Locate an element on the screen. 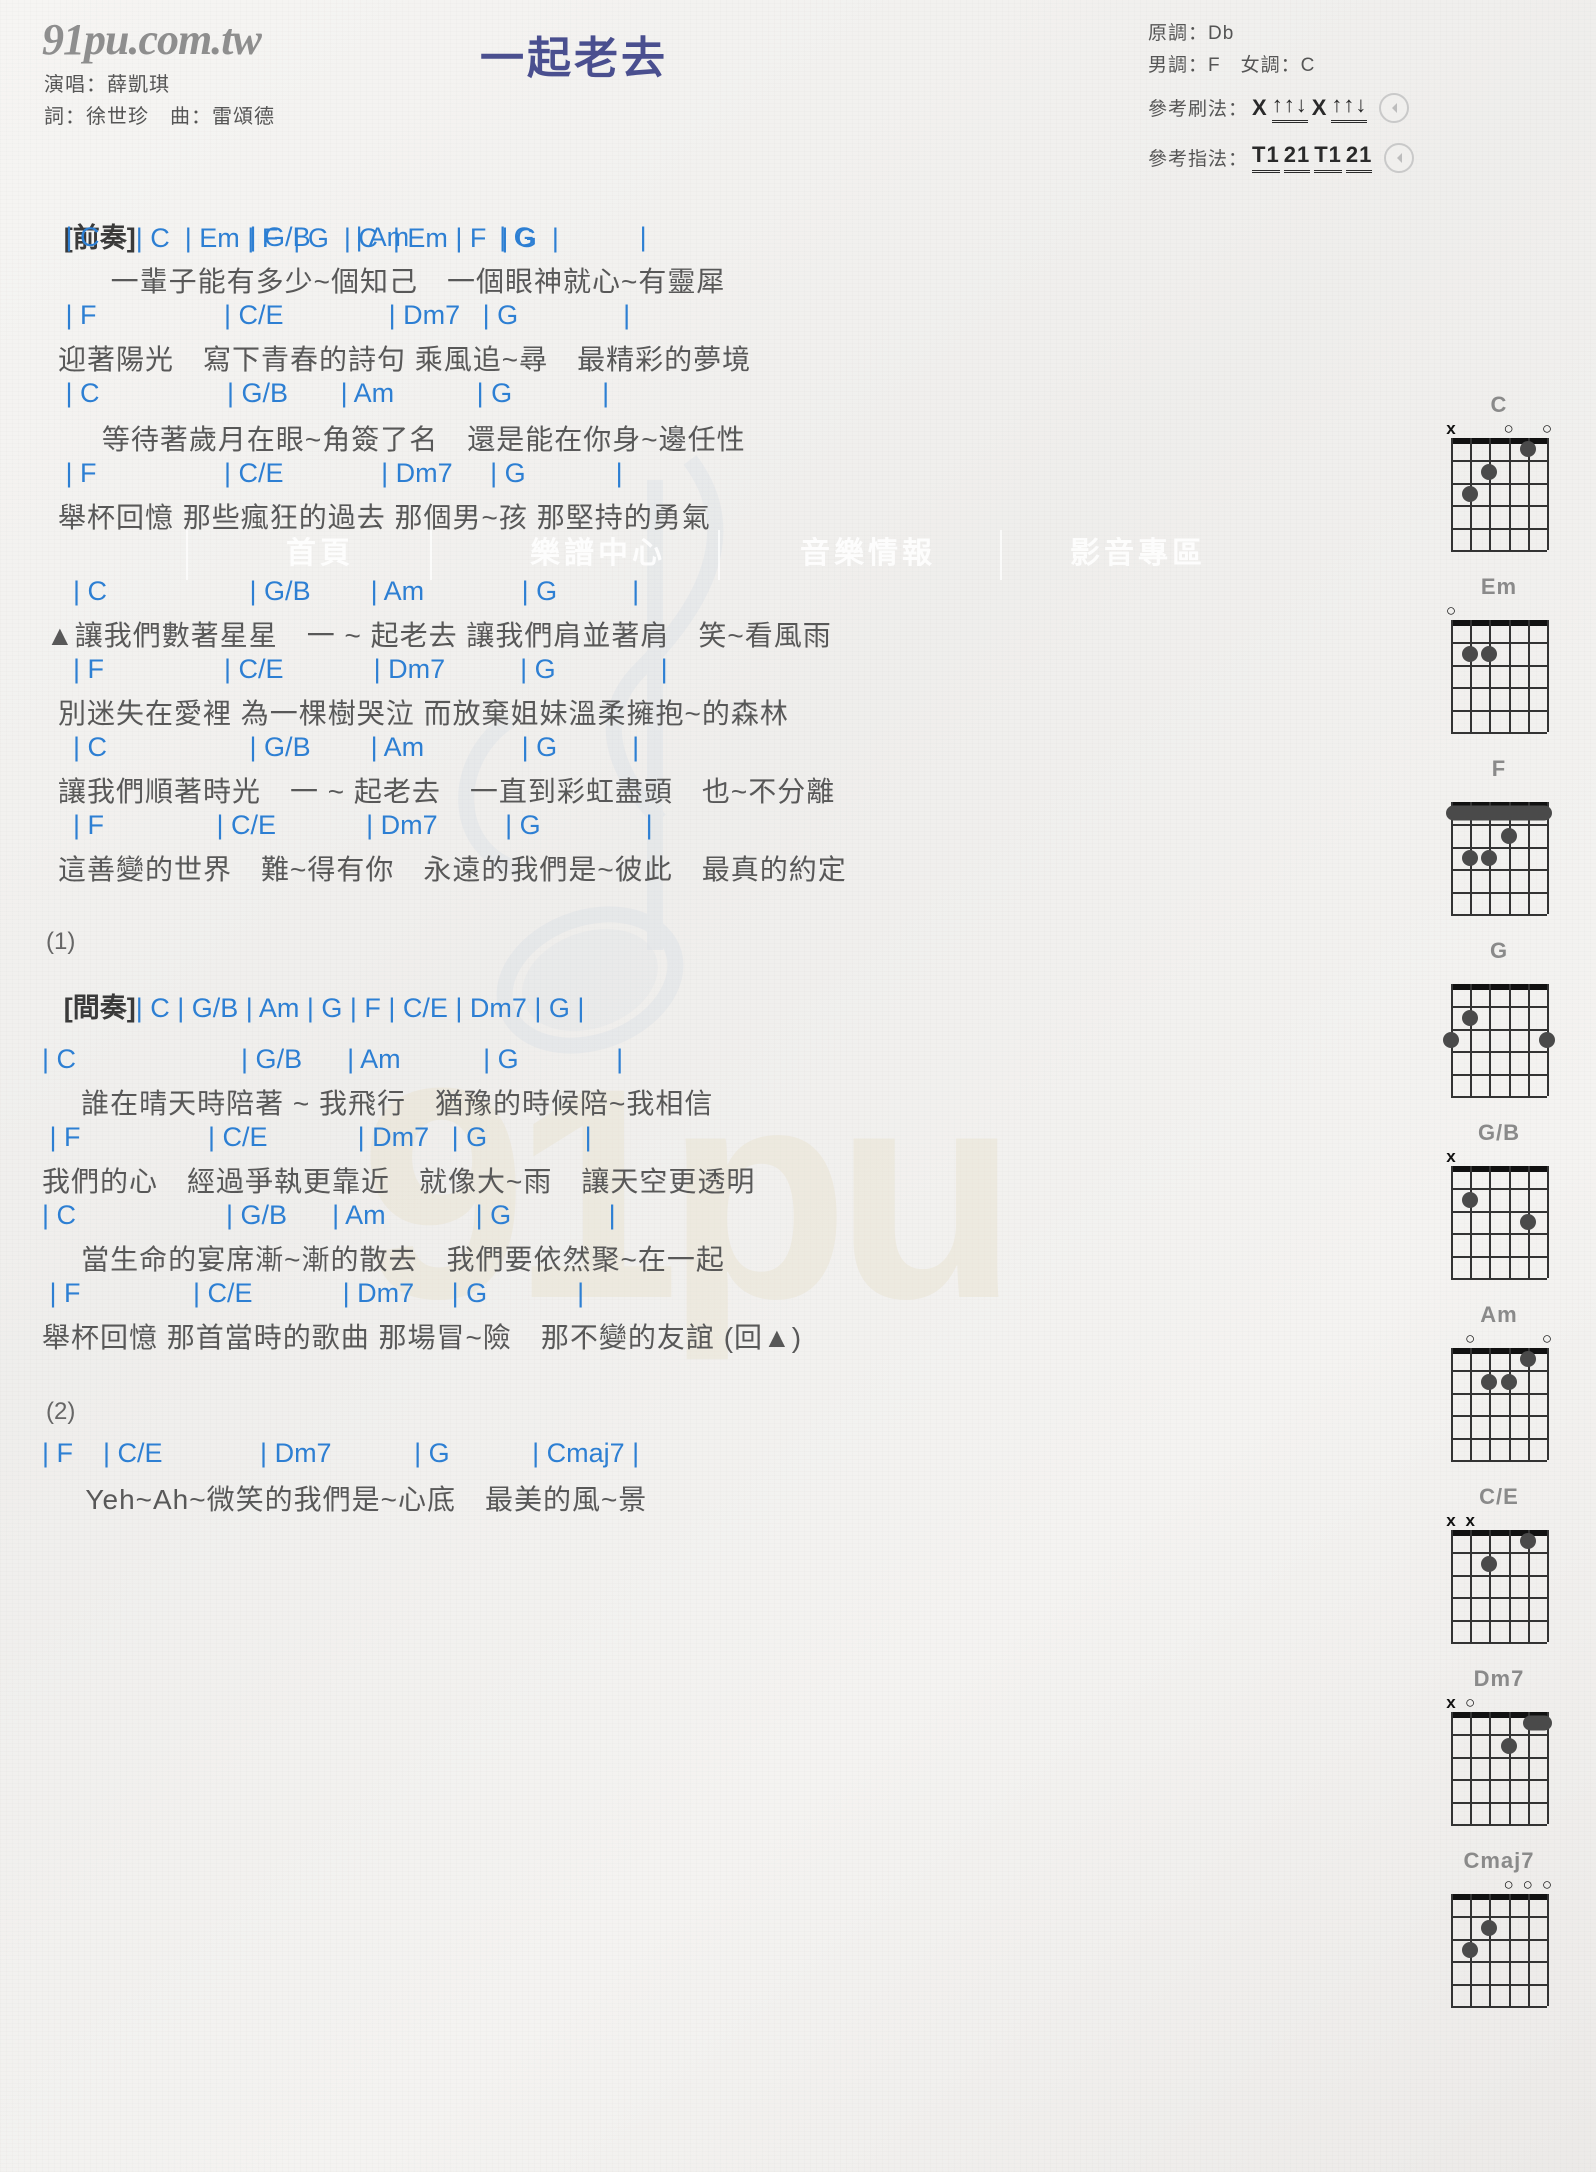 The width and height of the screenshot is (1596, 2172). finger-glyph-4: 21 is located at coordinates (1359, 157).